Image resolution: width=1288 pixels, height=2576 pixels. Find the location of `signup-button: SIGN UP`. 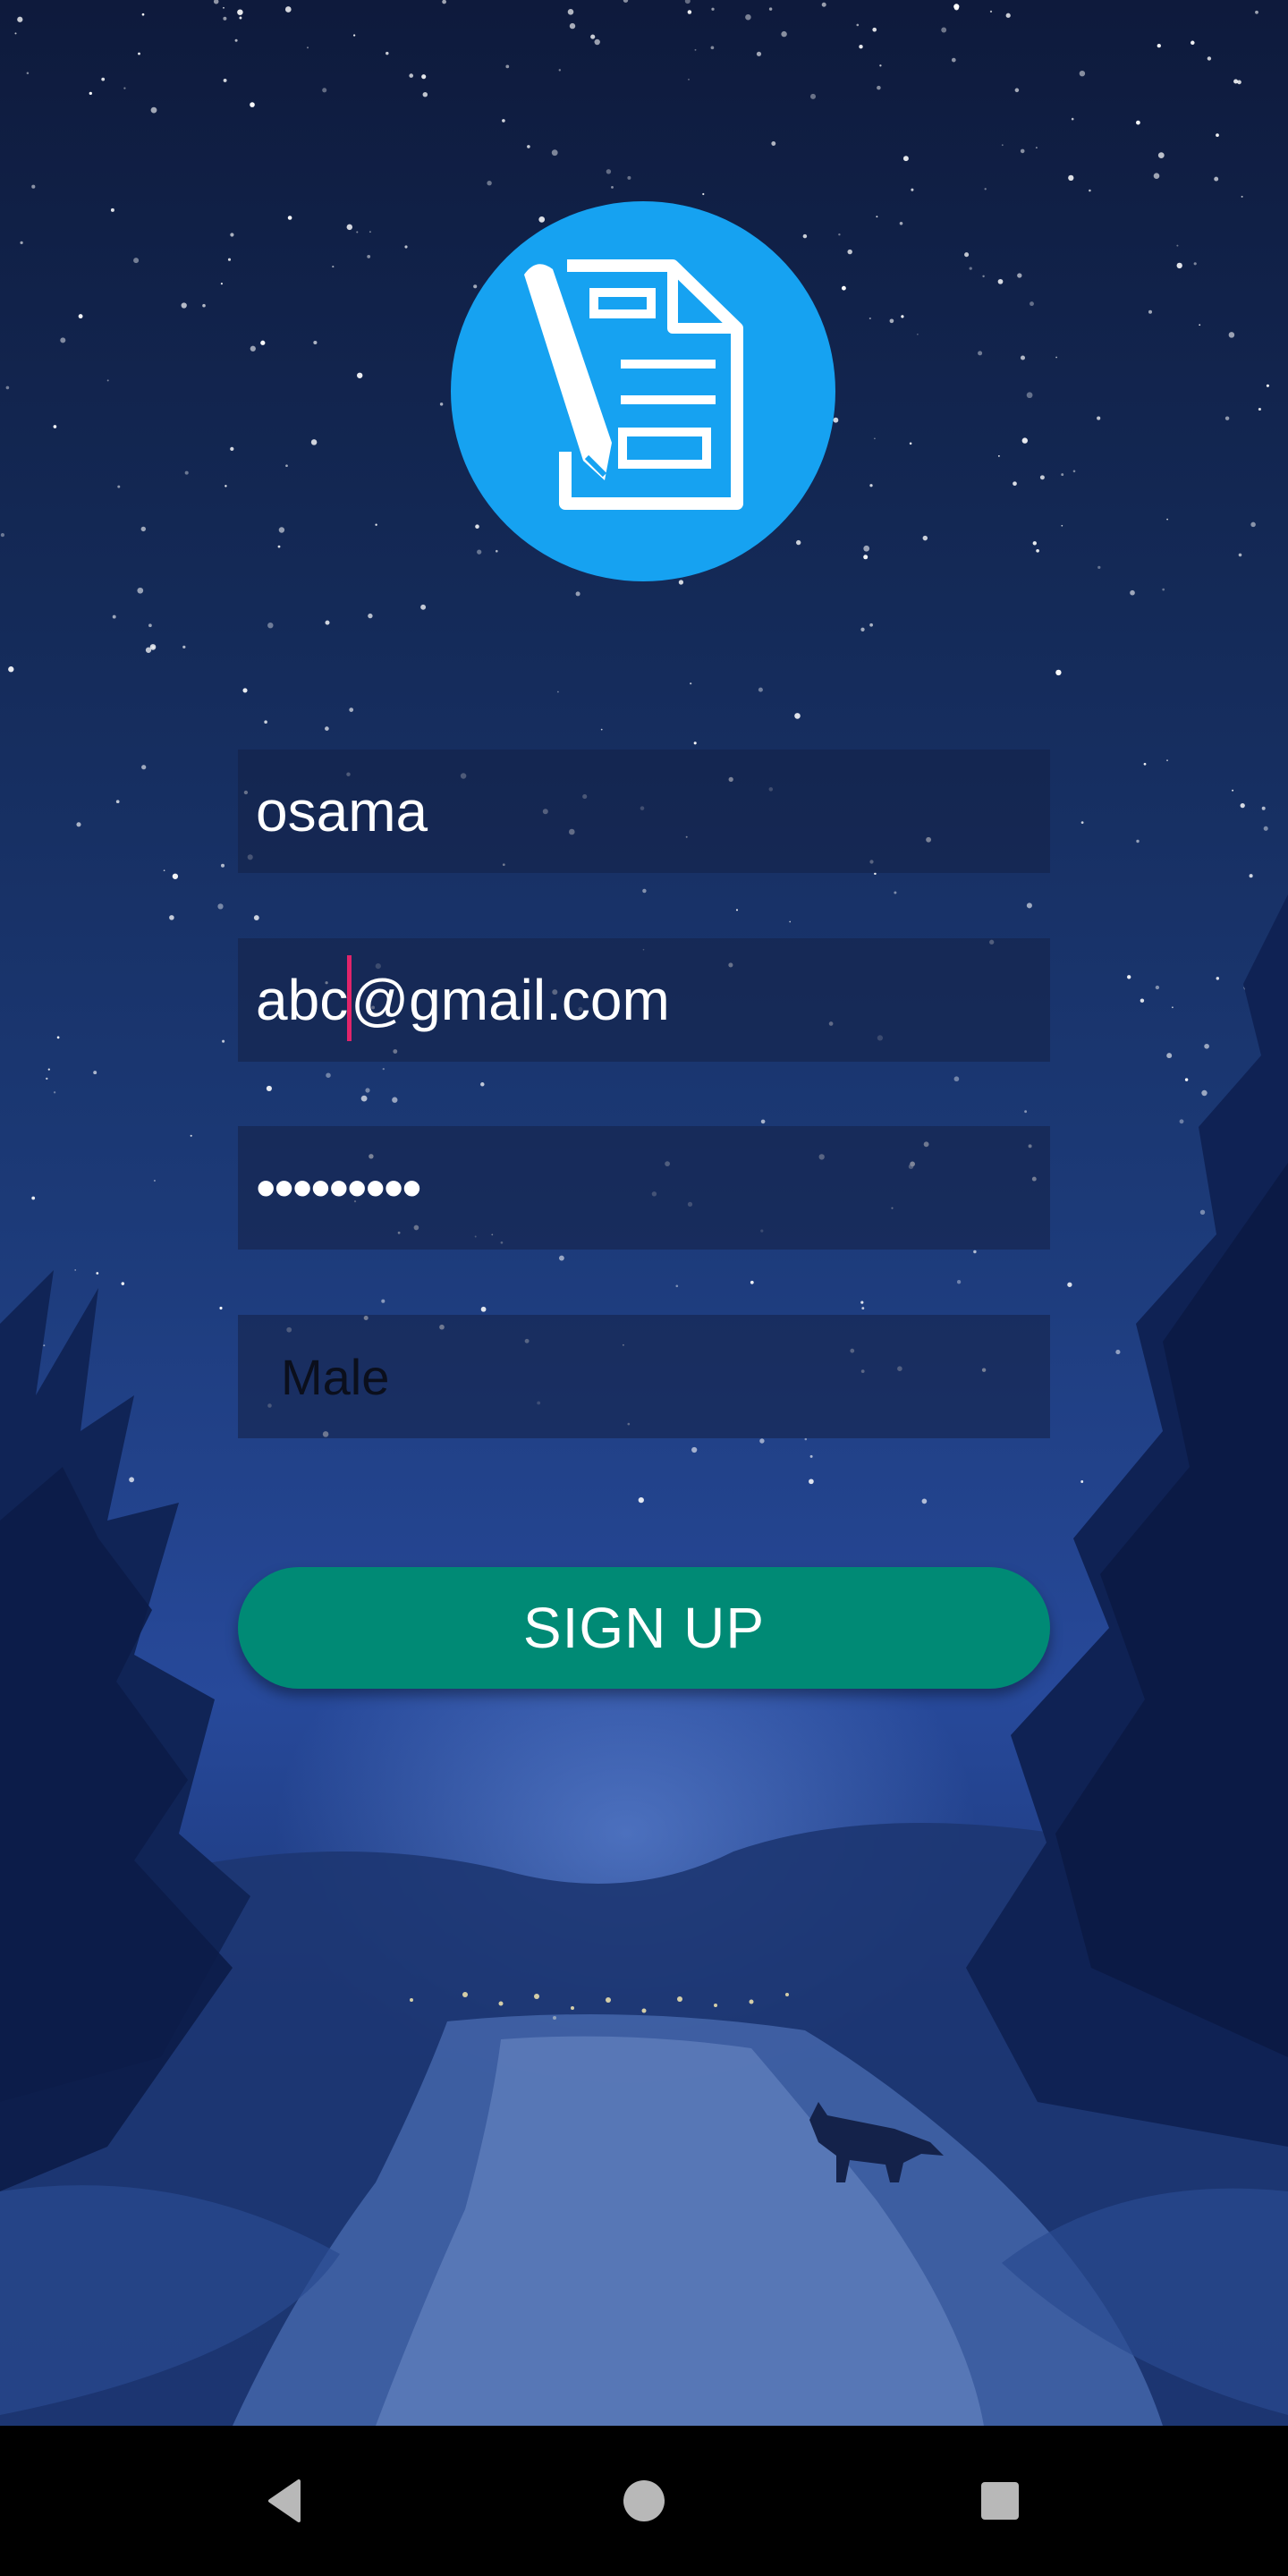

signup-button: SIGN UP is located at coordinates (644, 1628).